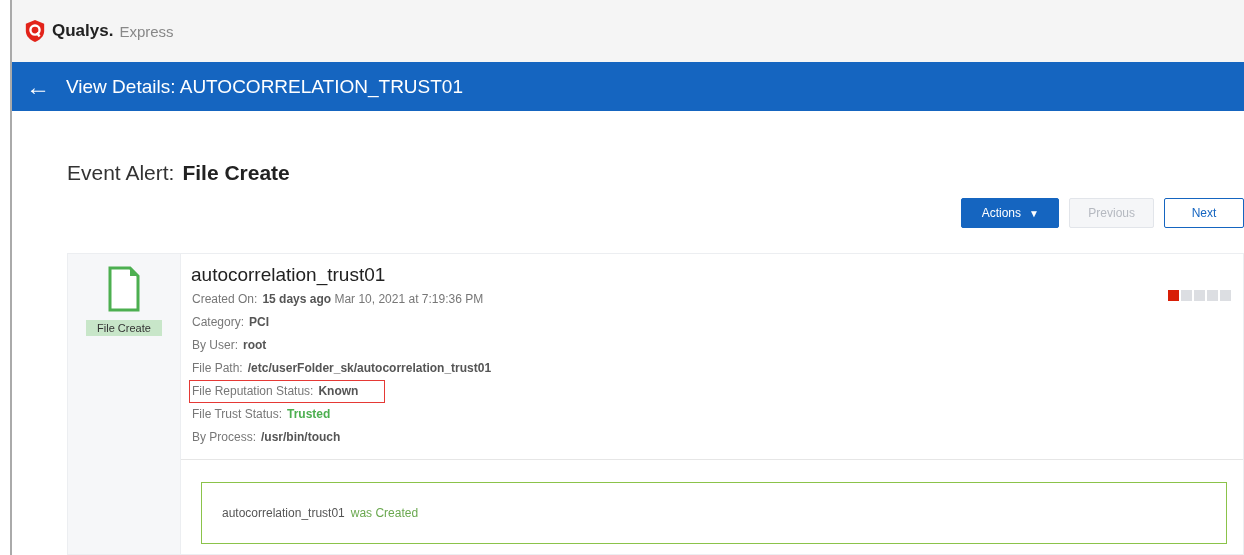  I want to click on message-box: autocorrelation_trust01 was Created, so click(714, 513).